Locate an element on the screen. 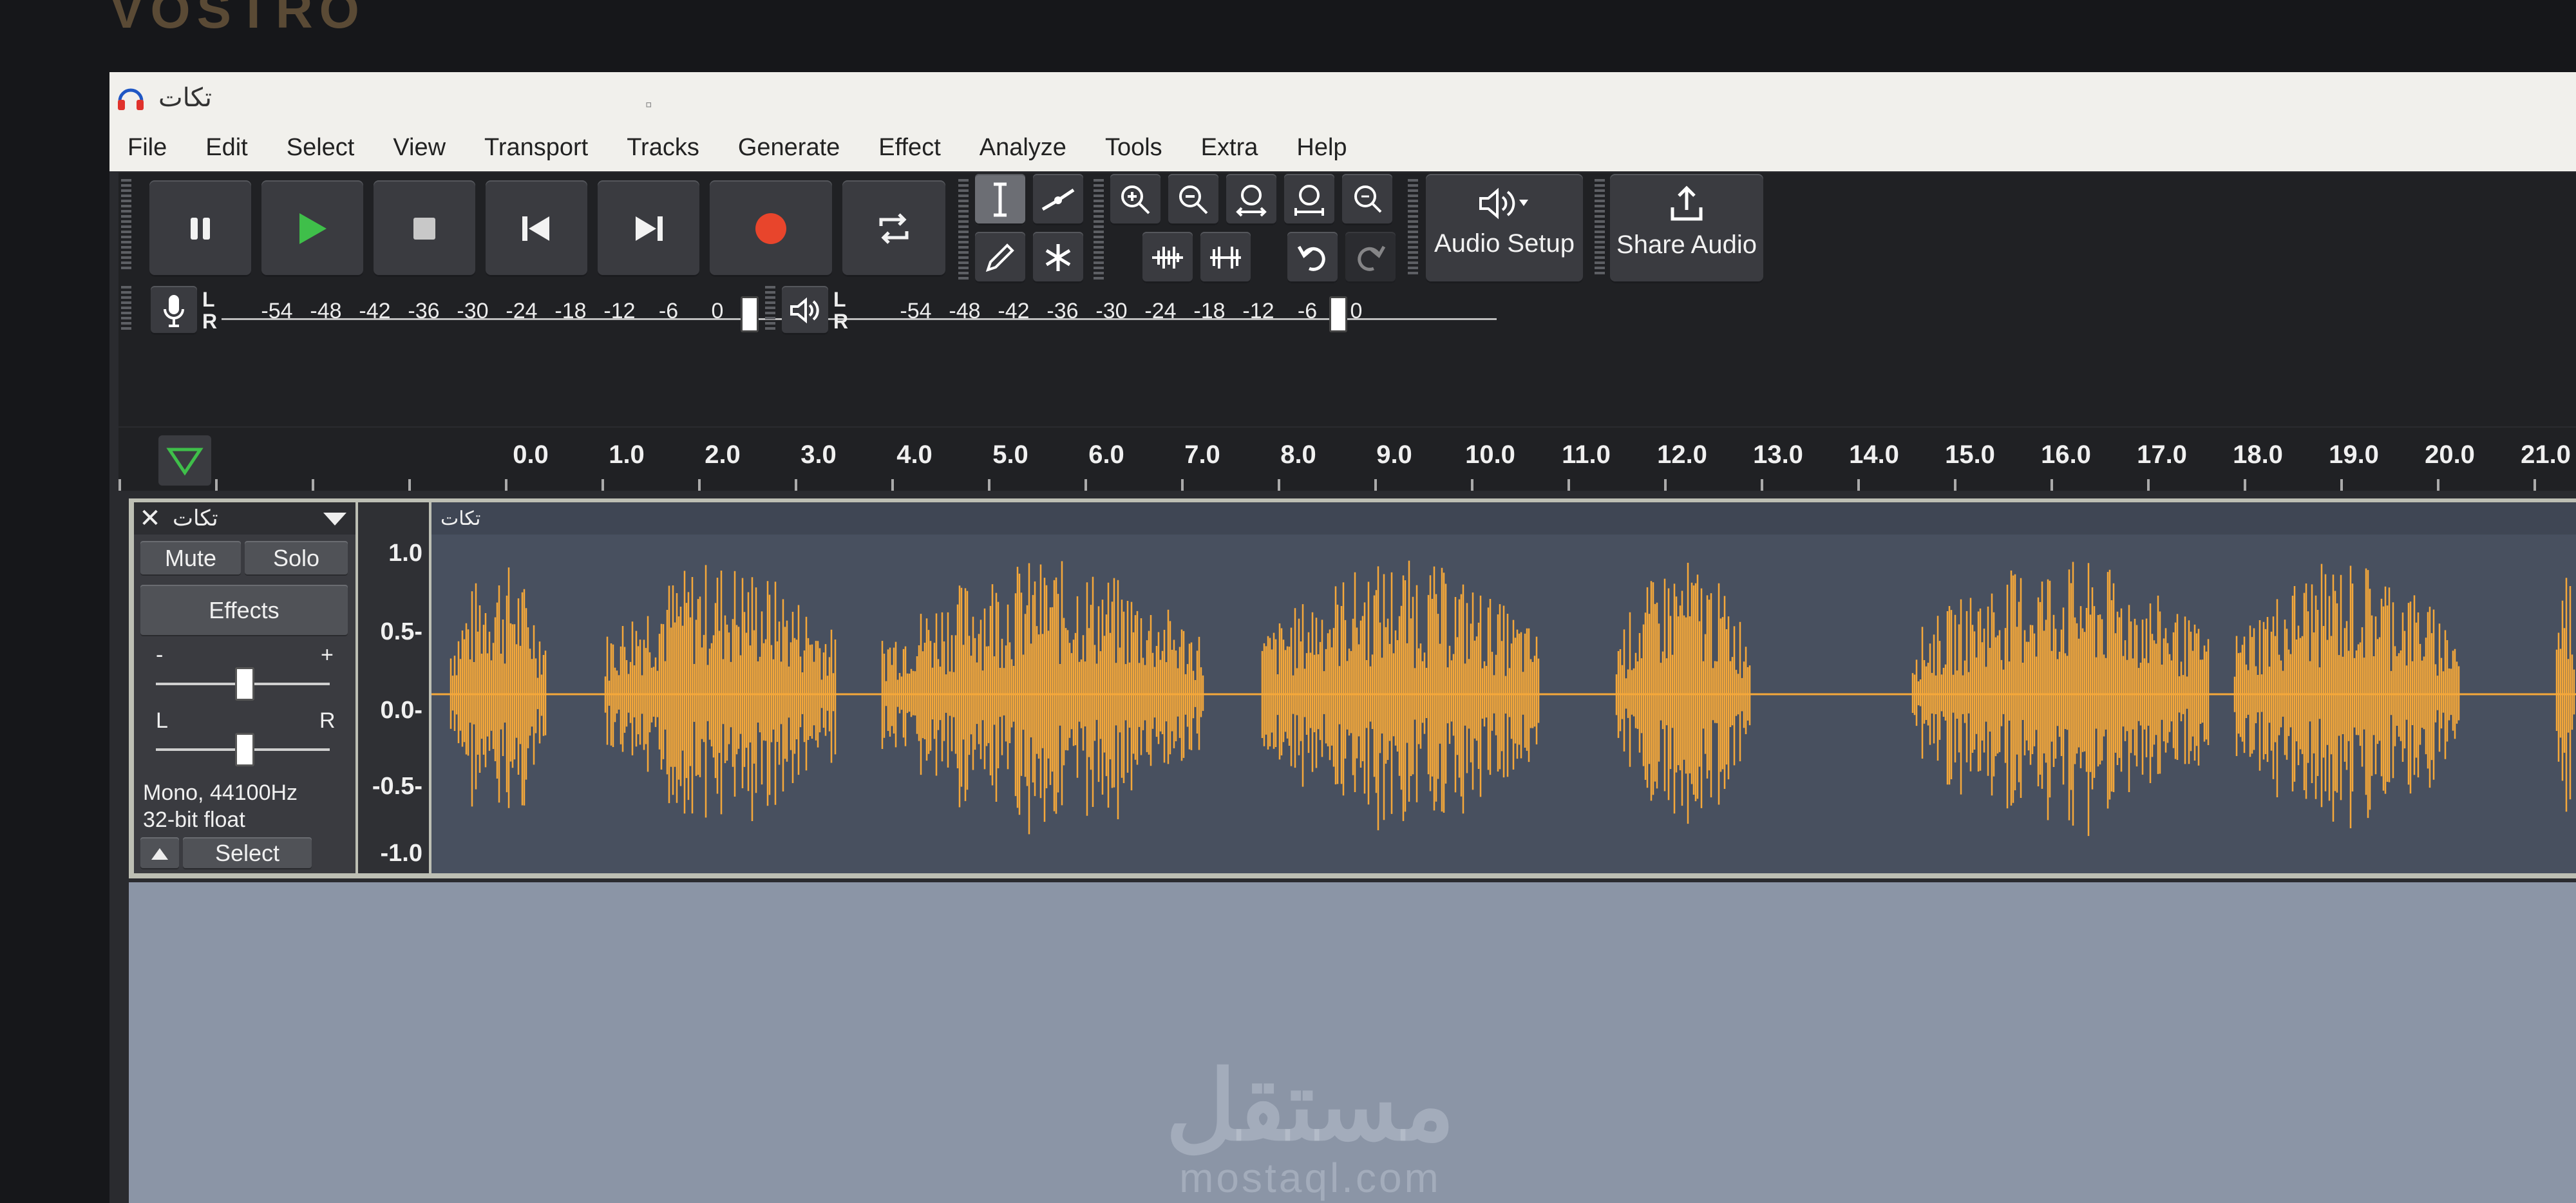 The image size is (2576, 1203). skip-to-start-button is located at coordinates (537, 228).